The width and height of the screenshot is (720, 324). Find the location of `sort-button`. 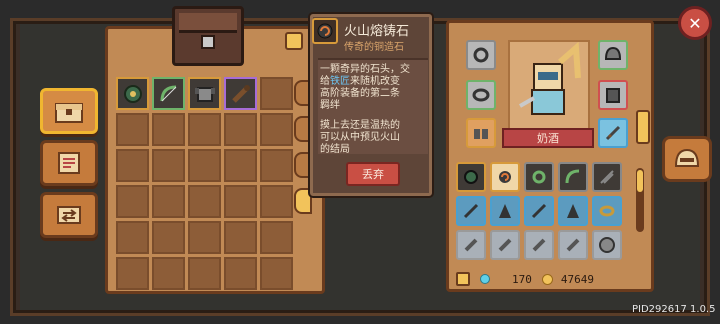

sort-button is located at coordinates (294, 41).